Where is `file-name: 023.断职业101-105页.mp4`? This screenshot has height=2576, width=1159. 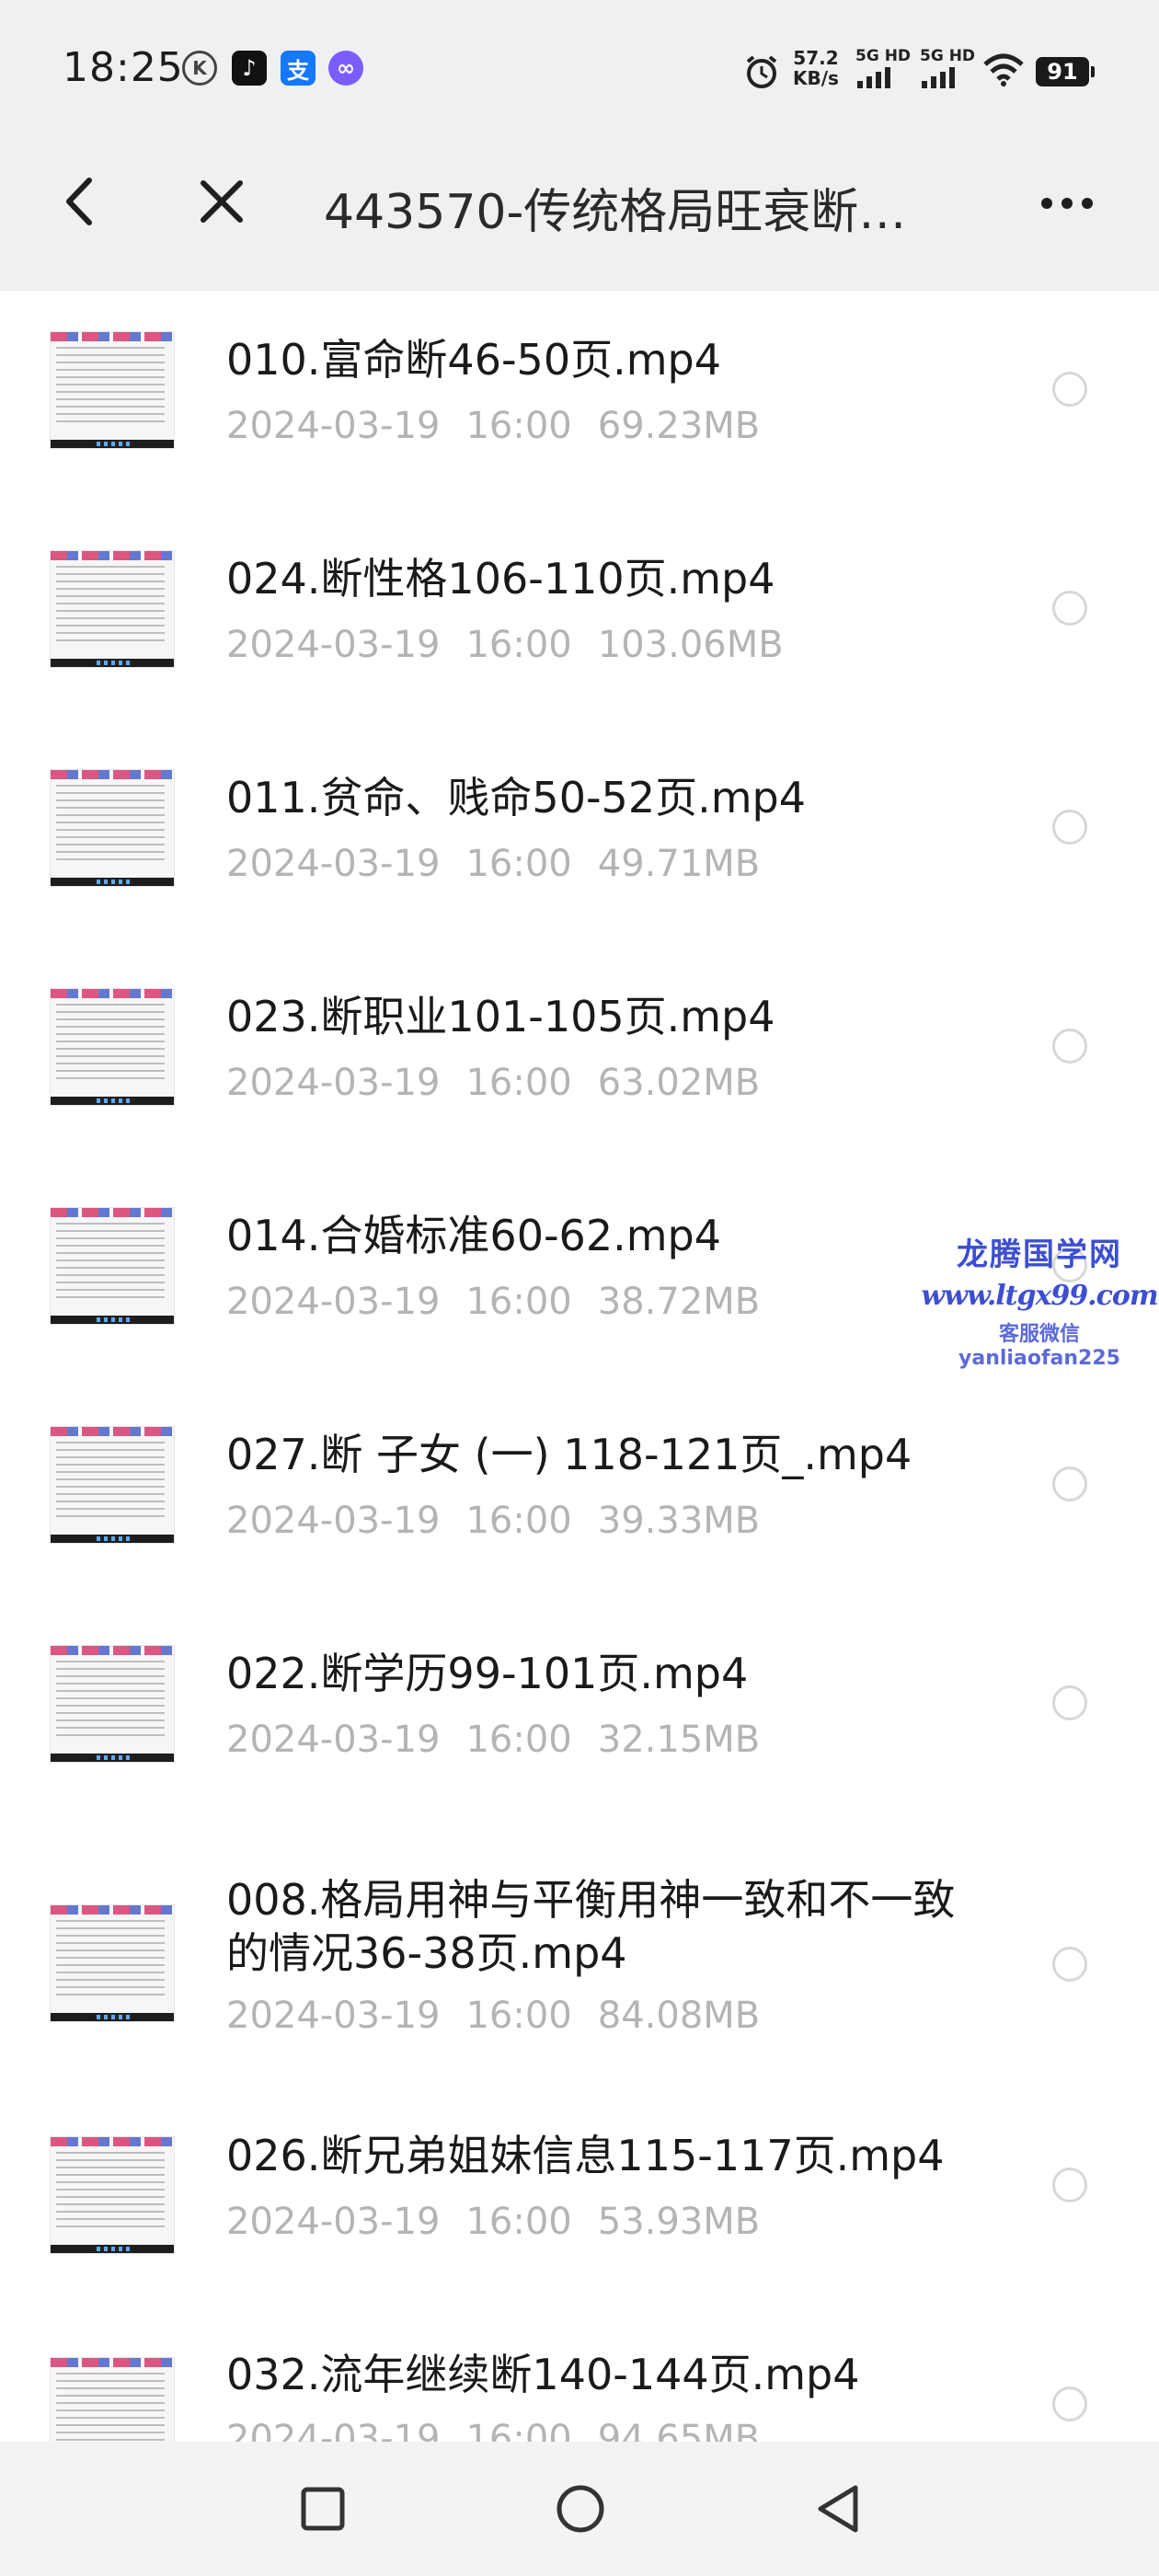 file-name: 023.断职业101-105页.mp4 is located at coordinates (500, 1016).